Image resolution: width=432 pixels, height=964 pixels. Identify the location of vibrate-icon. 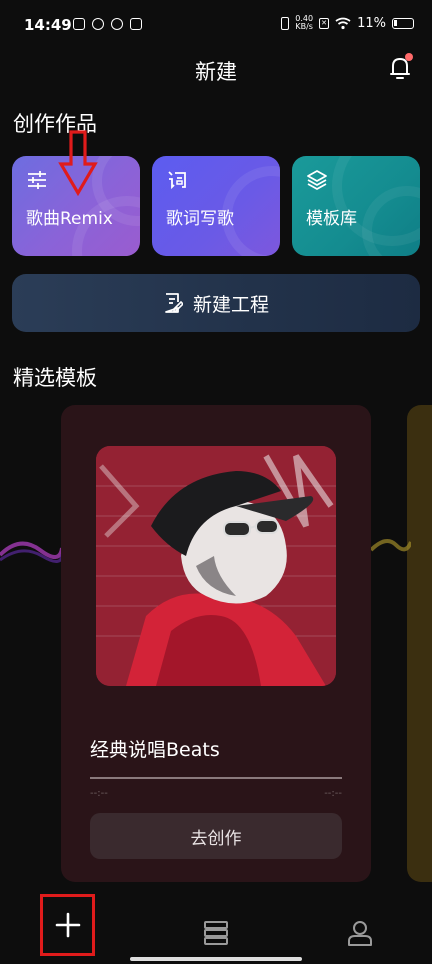
(285, 23).